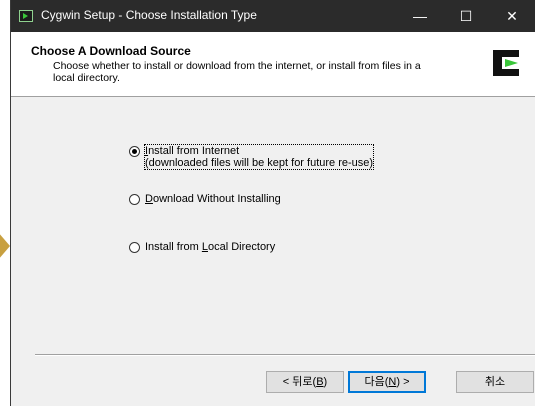 This screenshot has height=406, width=535. What do you see at coordinates (134, 151) in the screenshot?
I see `radio-install-from-internet` at bounding box center [134, 151].